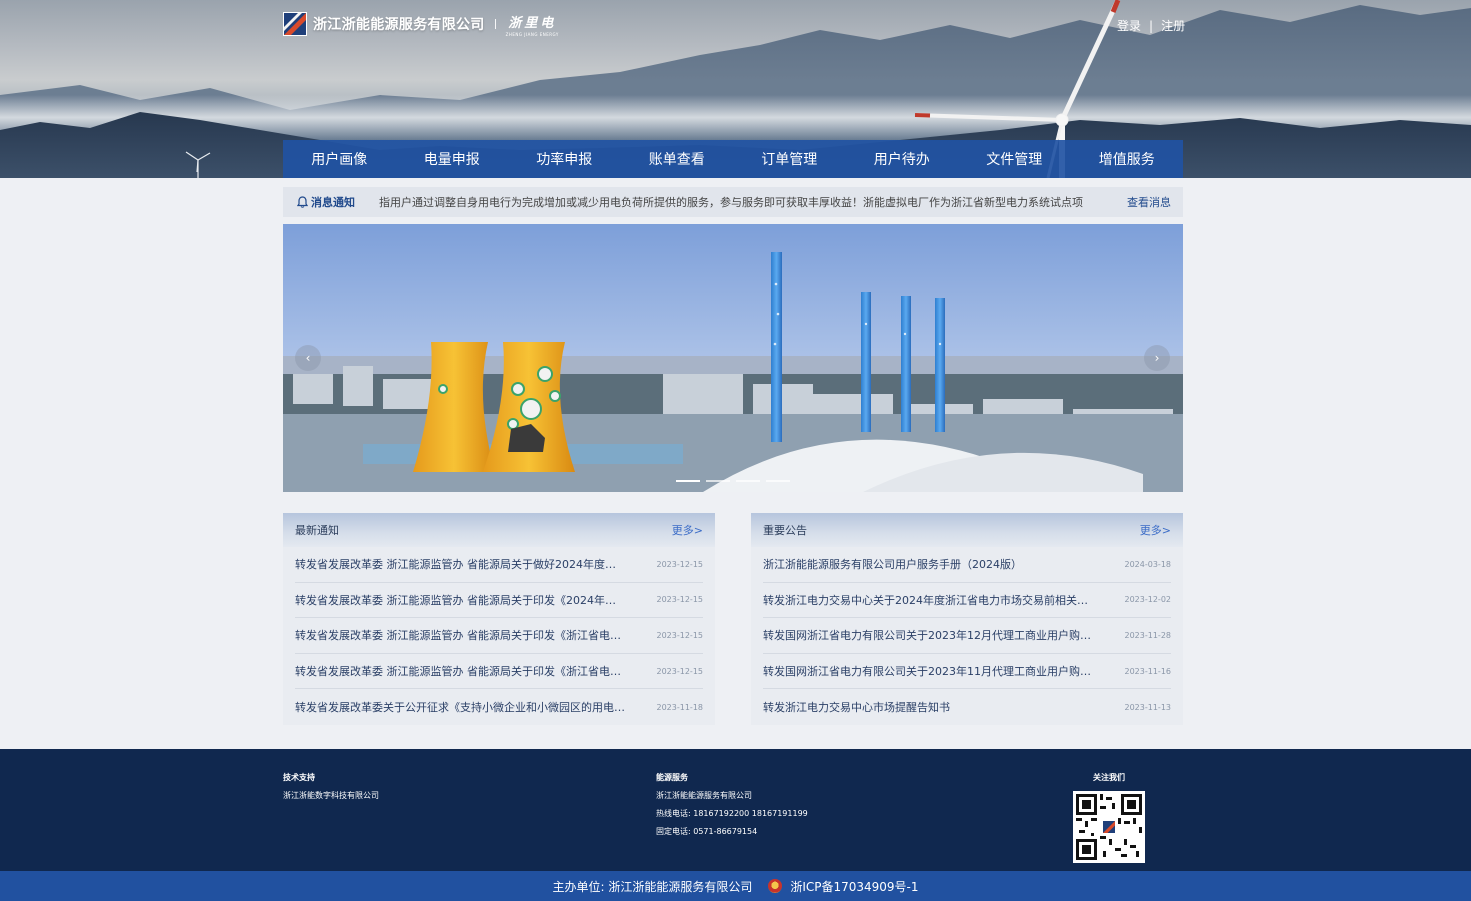  I want to click on list-item-date: 2023-11-28, so click(1148, 635).